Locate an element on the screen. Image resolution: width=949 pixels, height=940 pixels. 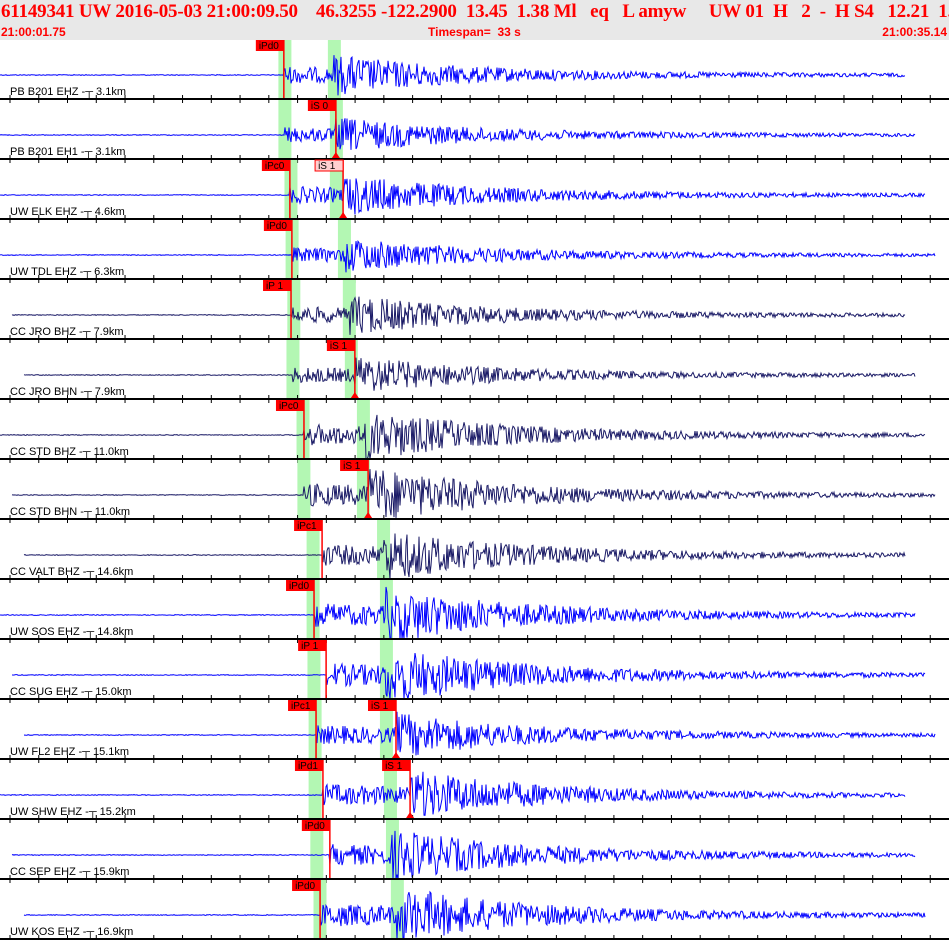
p-window is located at coordinates (293, 370).